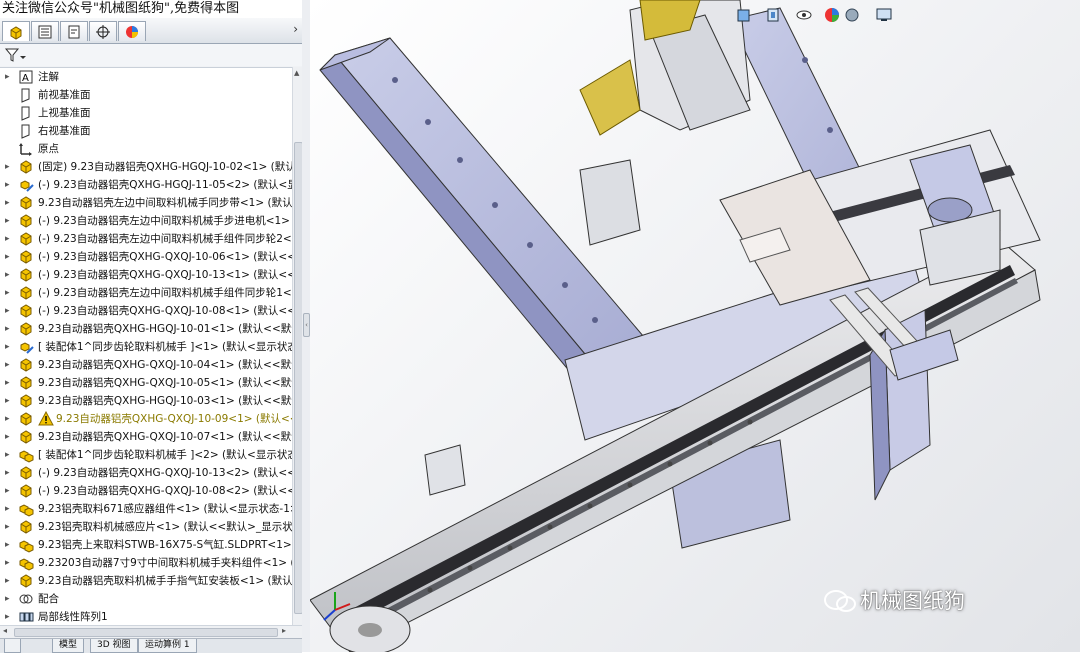 The image size is (1080, 653). What do you see at coordinates (114, 646) in the screenshot?
I see `tab-3d-view: 3D 视图` at bounding box center [114, 646].